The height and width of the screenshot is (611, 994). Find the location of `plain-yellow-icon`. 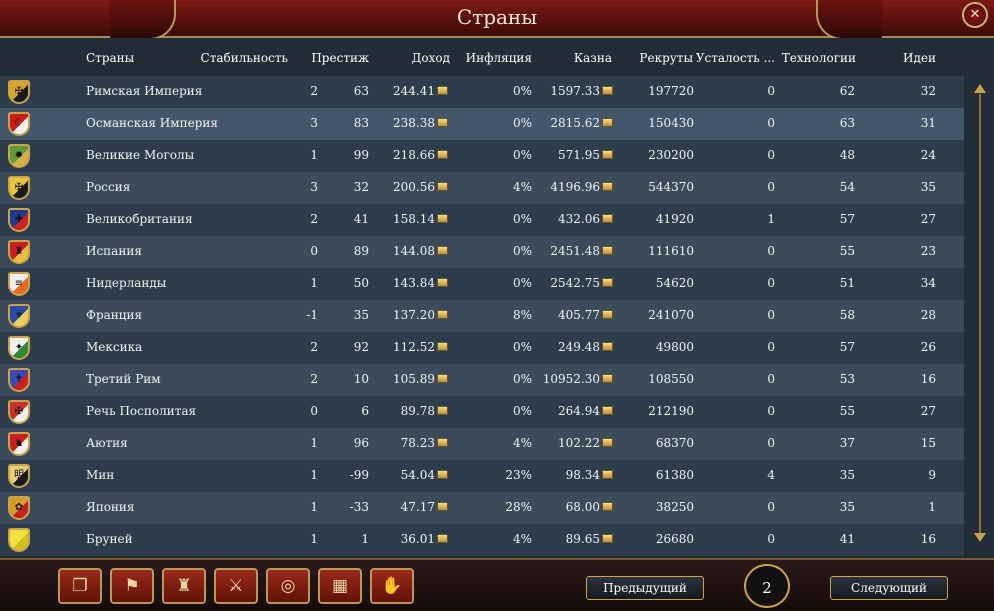

plain-yellow-icon is located at coordinates (19, 540).